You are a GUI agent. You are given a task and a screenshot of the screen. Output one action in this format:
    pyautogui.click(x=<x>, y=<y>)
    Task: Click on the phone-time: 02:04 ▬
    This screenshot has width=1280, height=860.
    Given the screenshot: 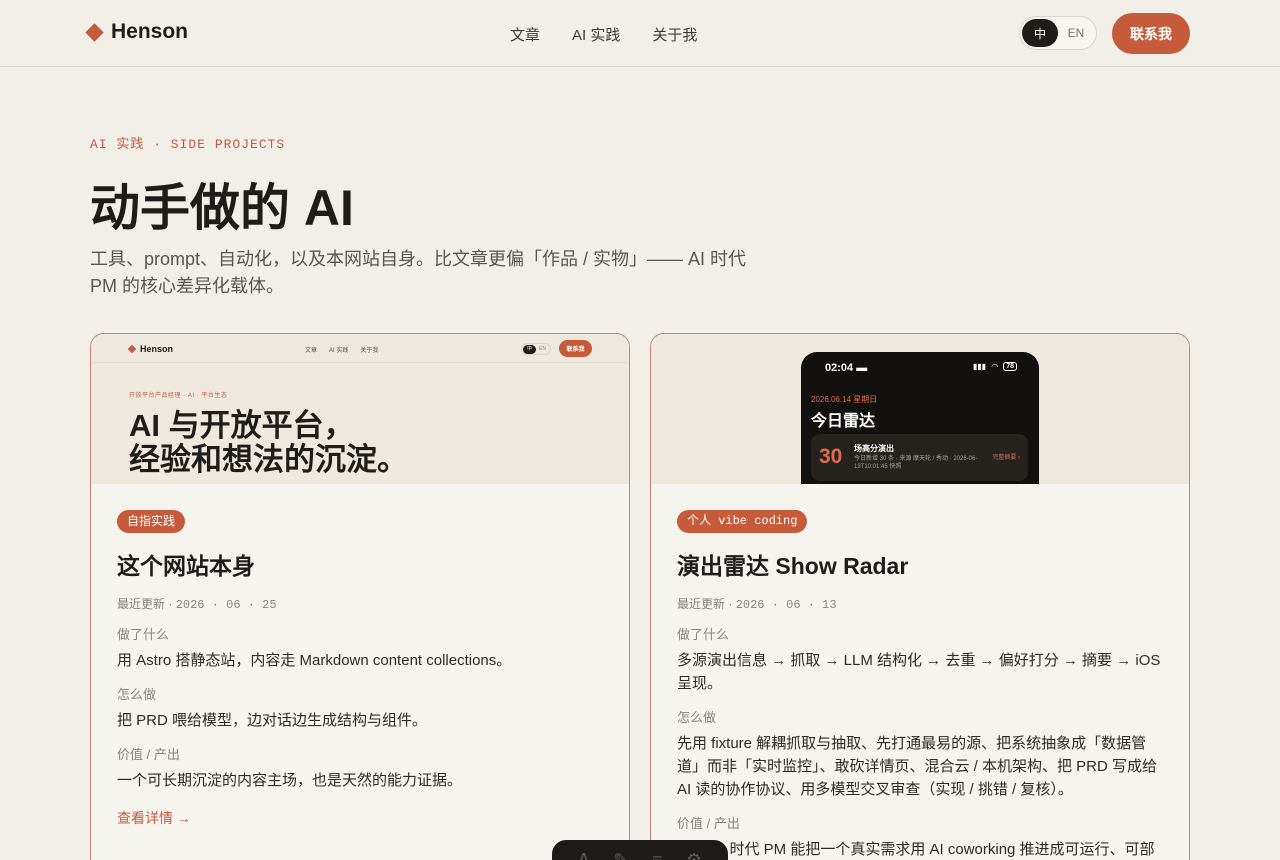 What is the action you would take?
    pyautogui.click(x=846, y=368)
    